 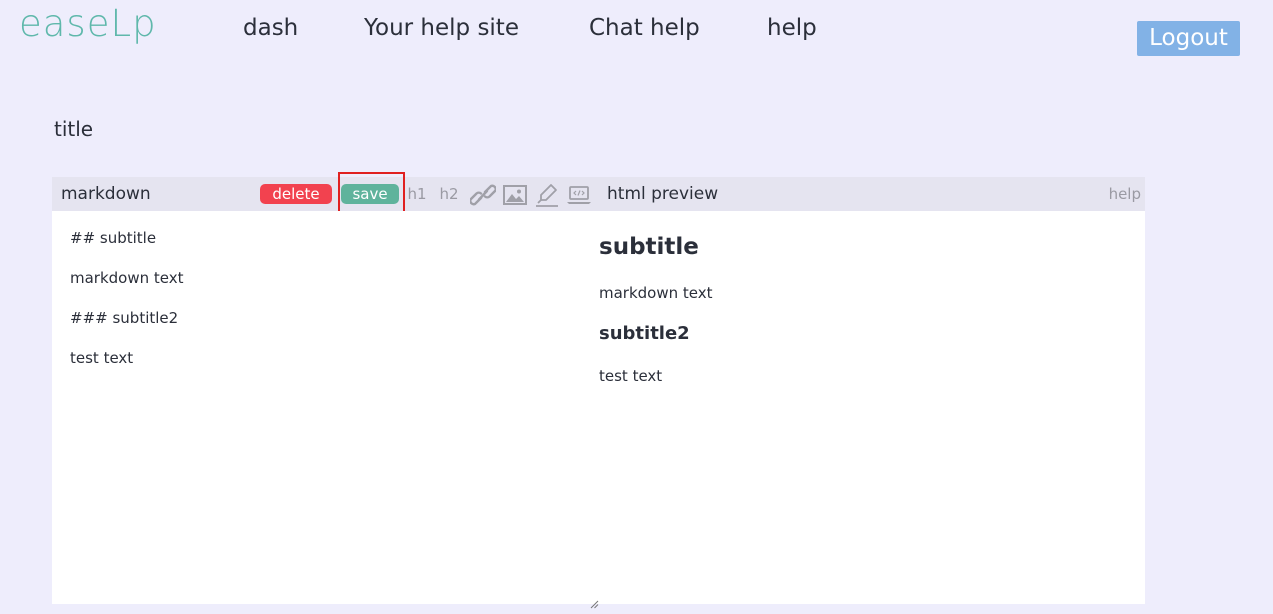 I want to click on image-icon, so click(x=515, y=194).